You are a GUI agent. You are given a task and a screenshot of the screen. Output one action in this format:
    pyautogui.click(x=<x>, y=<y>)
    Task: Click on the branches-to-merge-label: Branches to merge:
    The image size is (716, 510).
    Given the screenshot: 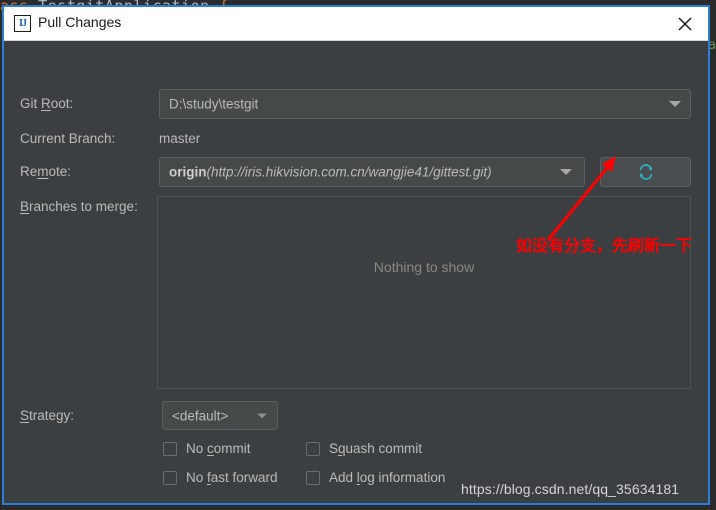 What is the action you would take?
    pyautogui.click(x=79, y=206)
    